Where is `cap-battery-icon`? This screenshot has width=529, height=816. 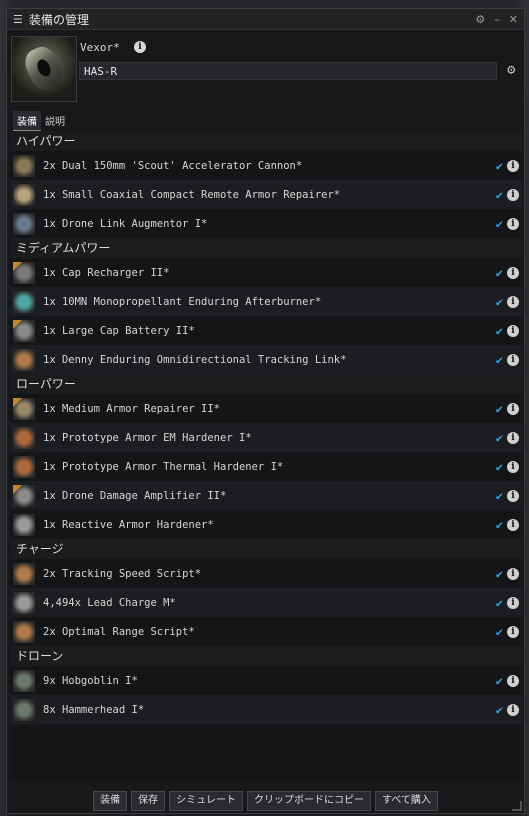 cap-battery-icon is located at coordinates (24, 330).